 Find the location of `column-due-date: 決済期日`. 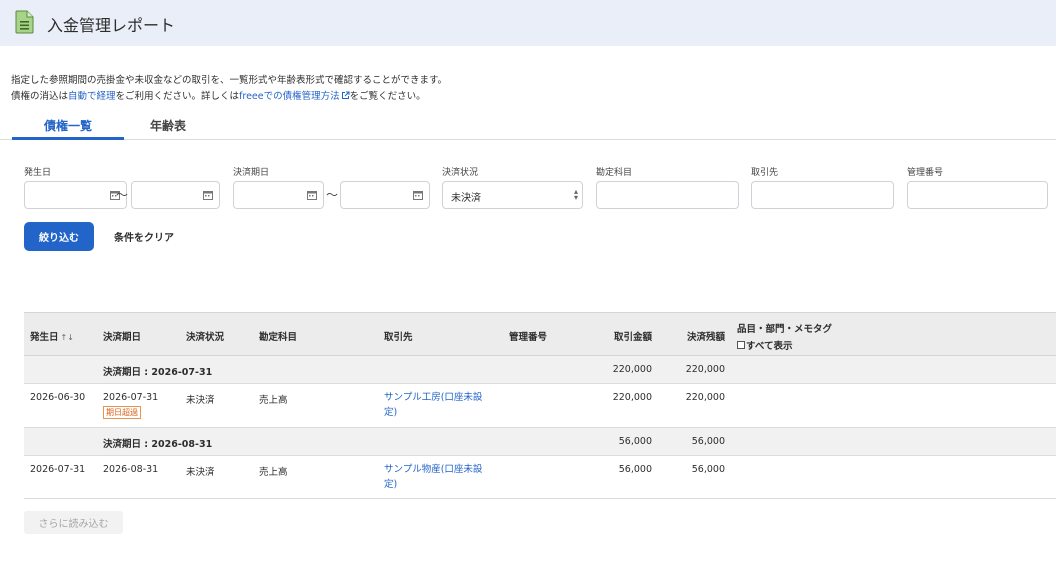

column-due-date: 決済期日 is located at coordinates (122, 337).